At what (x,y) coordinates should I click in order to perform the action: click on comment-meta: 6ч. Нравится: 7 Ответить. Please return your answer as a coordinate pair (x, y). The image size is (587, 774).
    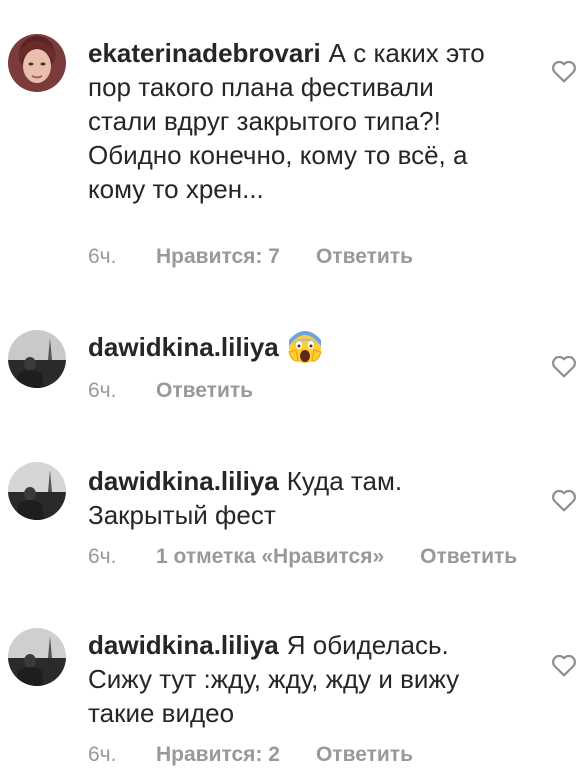
    Looking at the image, I should click on (250, 257).